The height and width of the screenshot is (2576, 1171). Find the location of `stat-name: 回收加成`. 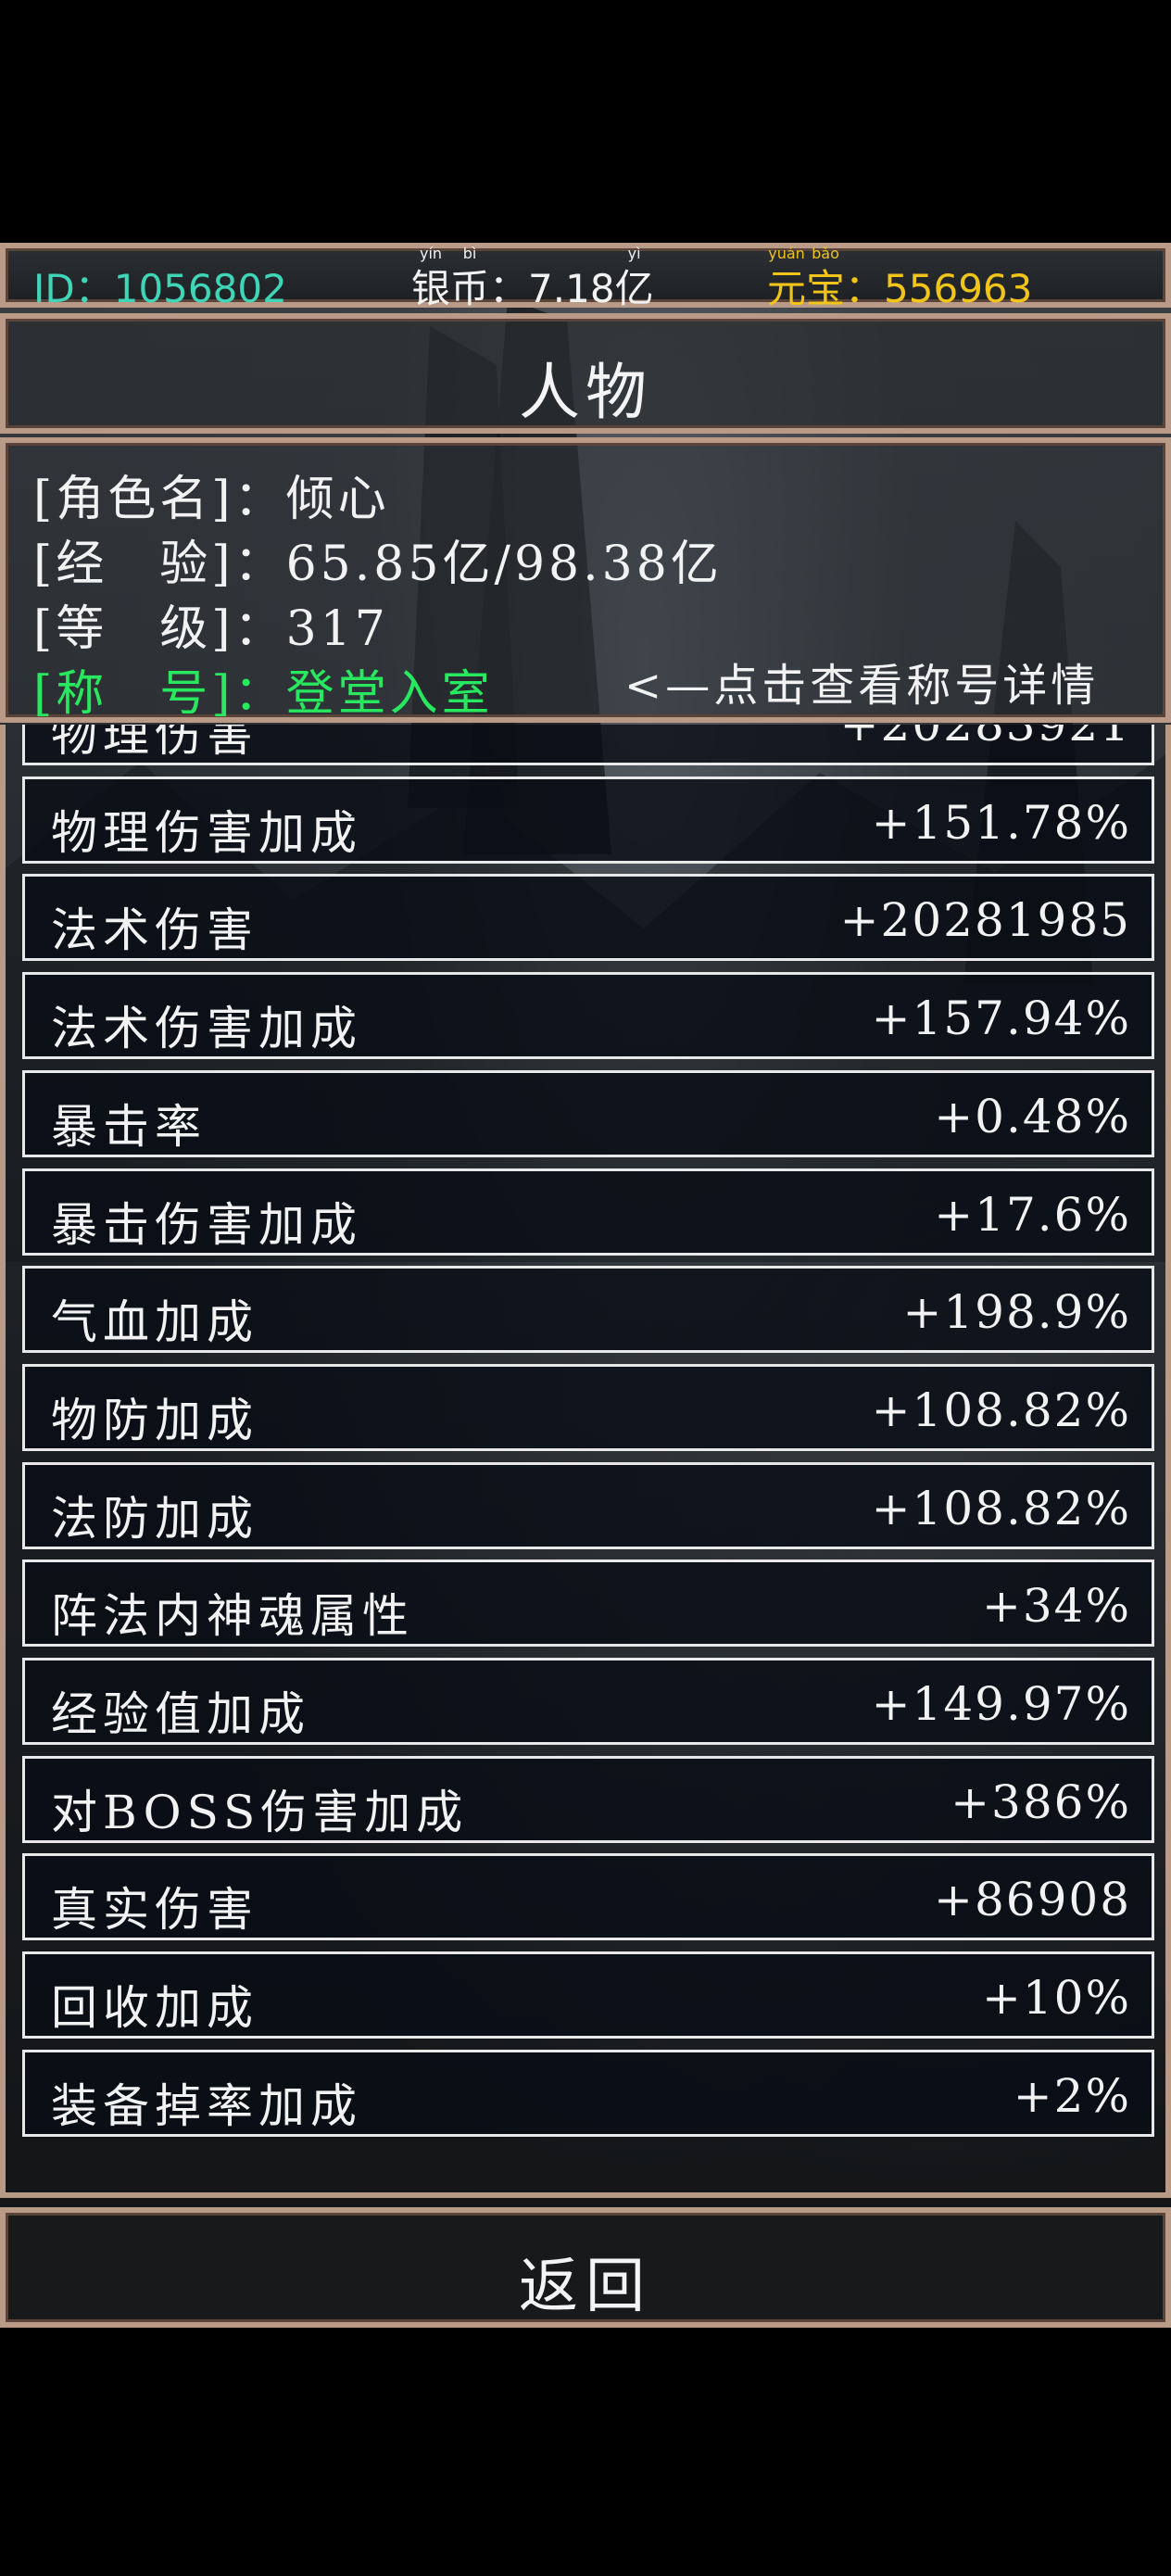

stat-name: 回收加成 is located at coordinates (155, 2008).